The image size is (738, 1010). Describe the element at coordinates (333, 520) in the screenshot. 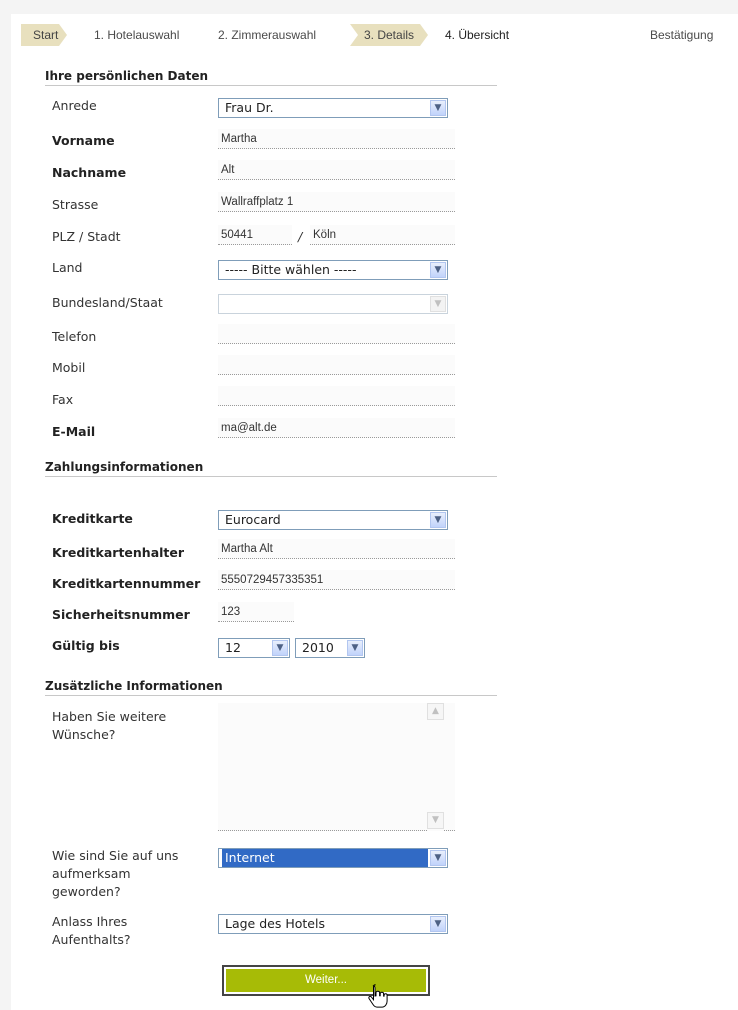

I see `kreditkarte-select: Eurocard ▼` at that location.